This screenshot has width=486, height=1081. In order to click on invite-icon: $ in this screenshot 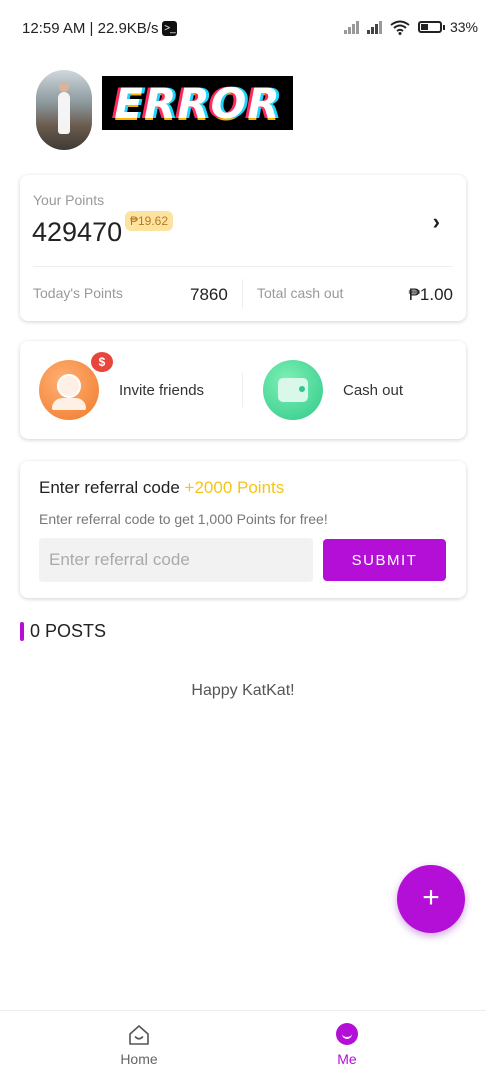, I will do `click(77, 385)`.